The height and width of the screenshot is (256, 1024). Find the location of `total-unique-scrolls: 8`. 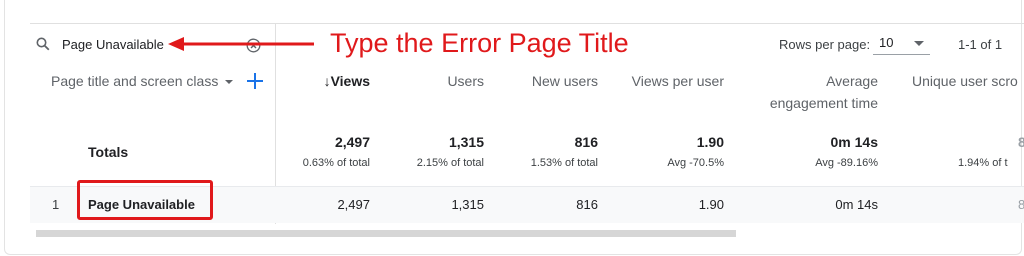

total-unique-scrolls: 8 is located at coordinates (1021, 142).